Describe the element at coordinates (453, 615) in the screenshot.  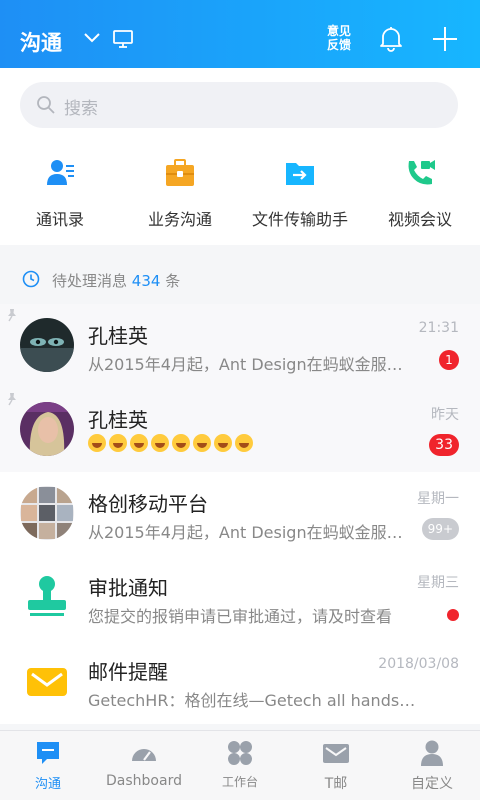
I see `unread-dot` at that location.